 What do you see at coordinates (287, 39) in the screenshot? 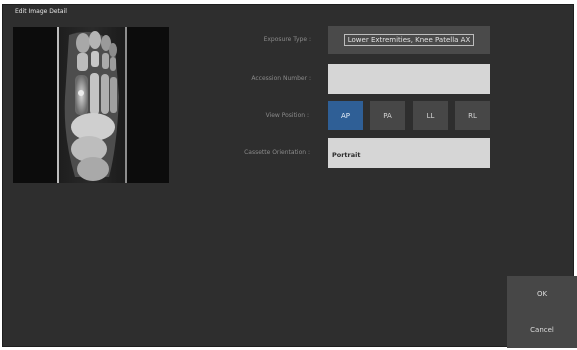
I see `exposure-type-label: Exposure Type :` at bounding box center [287, 39].